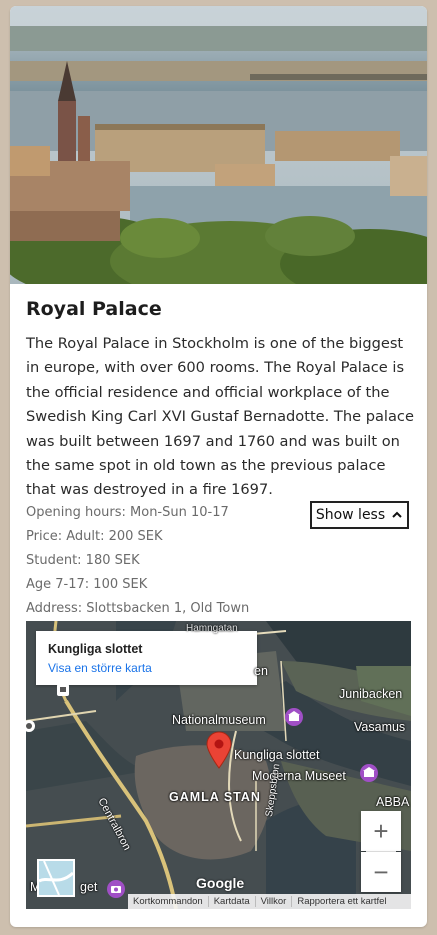 This screenshot has height=935, width=437. Describe the element at coordinates (138, 608) in the screenshot. I see `address: Address: Slottsbacken 1, Old Town` at that location.